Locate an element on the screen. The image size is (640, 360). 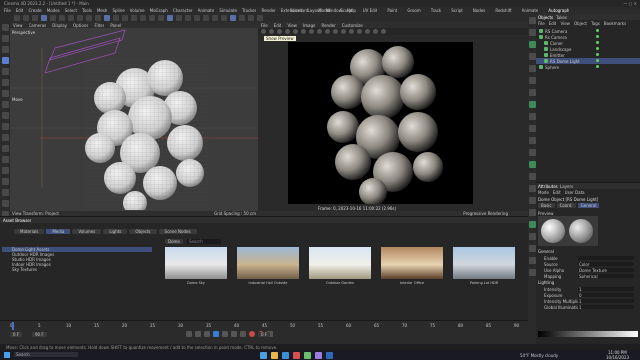
attr-tab-general: General is located at coordinates (588, 205).